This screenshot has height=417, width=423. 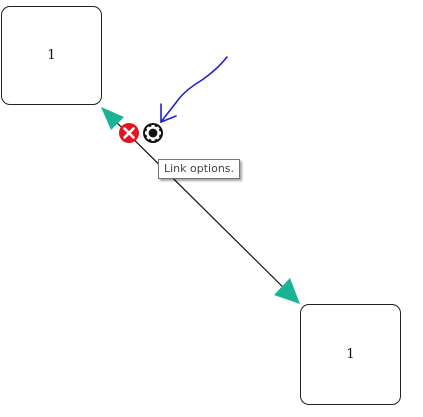 What do you see at coordinates (129, 133) in the screenshot?
I see `remove-link-icon` at bounding box center [129, 133].